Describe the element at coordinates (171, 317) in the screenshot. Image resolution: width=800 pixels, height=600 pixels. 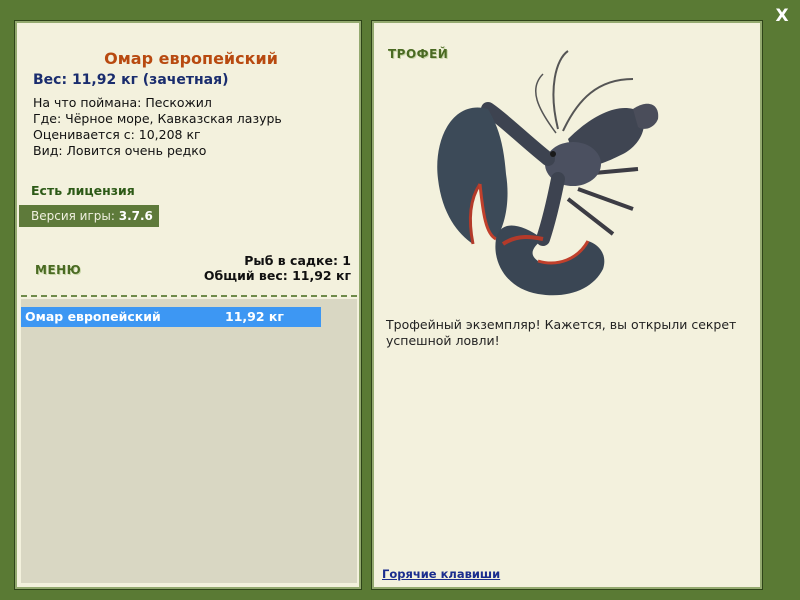
I see `list-item: Омар европейский 11,92 кг` at that location.